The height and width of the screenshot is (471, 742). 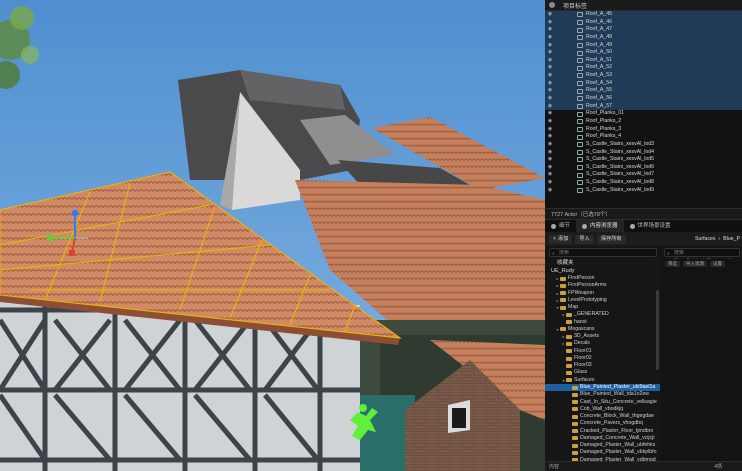 What do you see at coordinates (731, 239) in the screenshot?
I see `breadcrumb-current: Blue_P` at bounding box center [731, 239].